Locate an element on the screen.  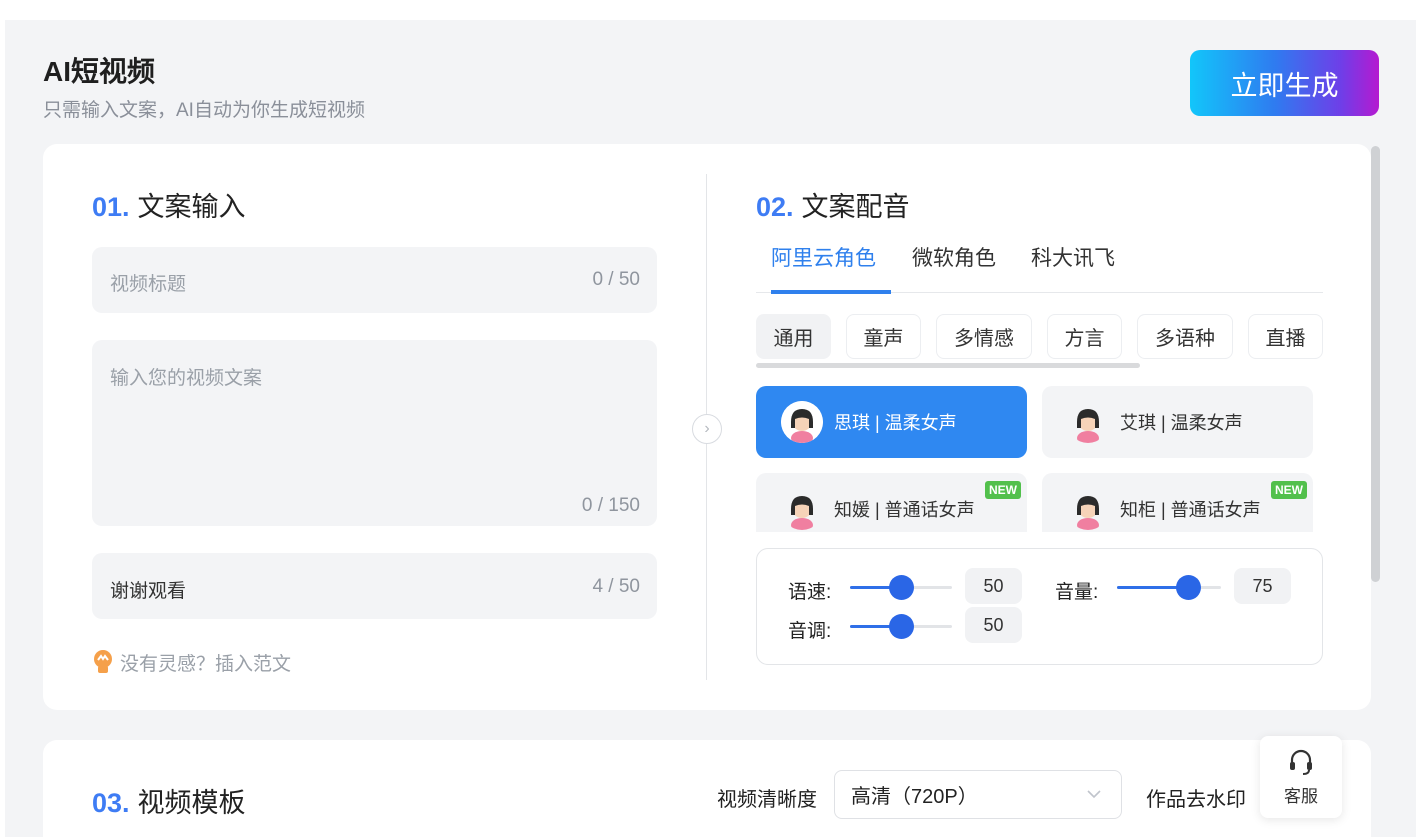
section-label: 文案配音 is located at coordinates (855, 207).